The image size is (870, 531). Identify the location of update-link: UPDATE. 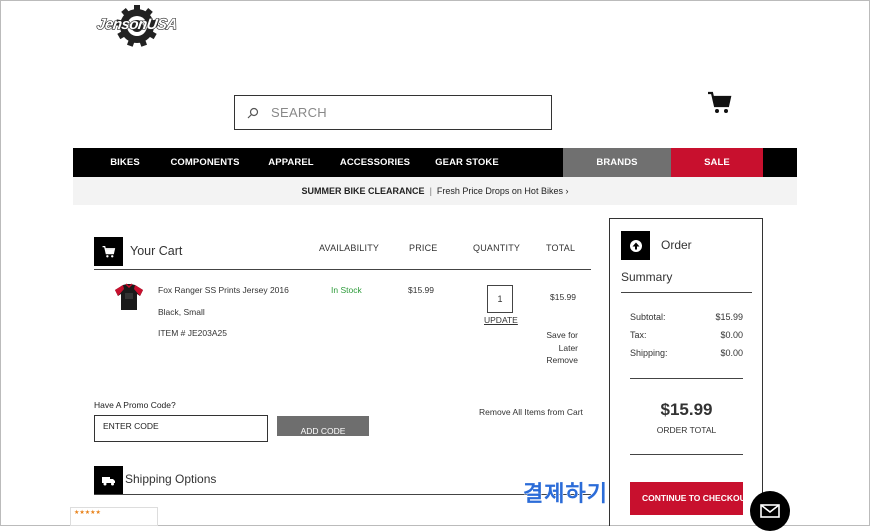
(501, 320).